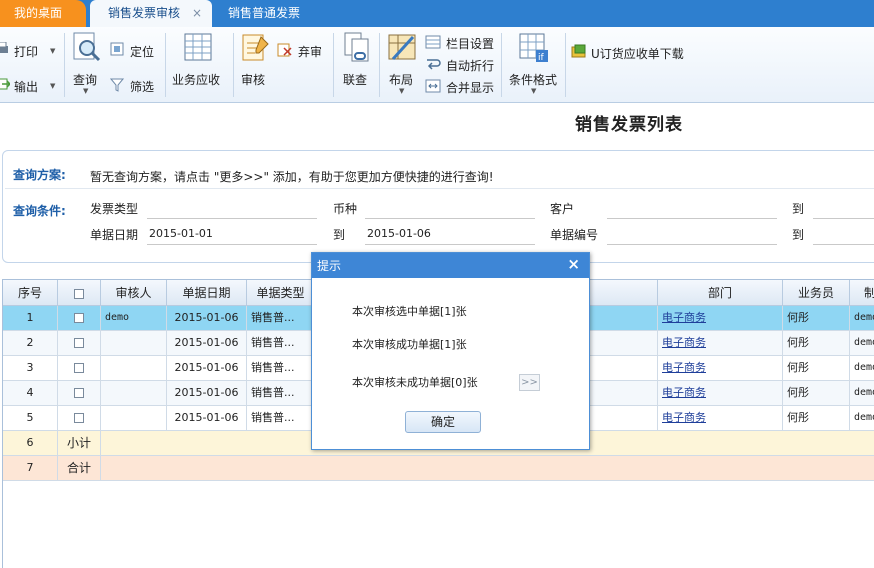 The width and height of the screenshot is (874, 568). I want to click on order-download-label: U订货应收单下载, so click(637, 54).